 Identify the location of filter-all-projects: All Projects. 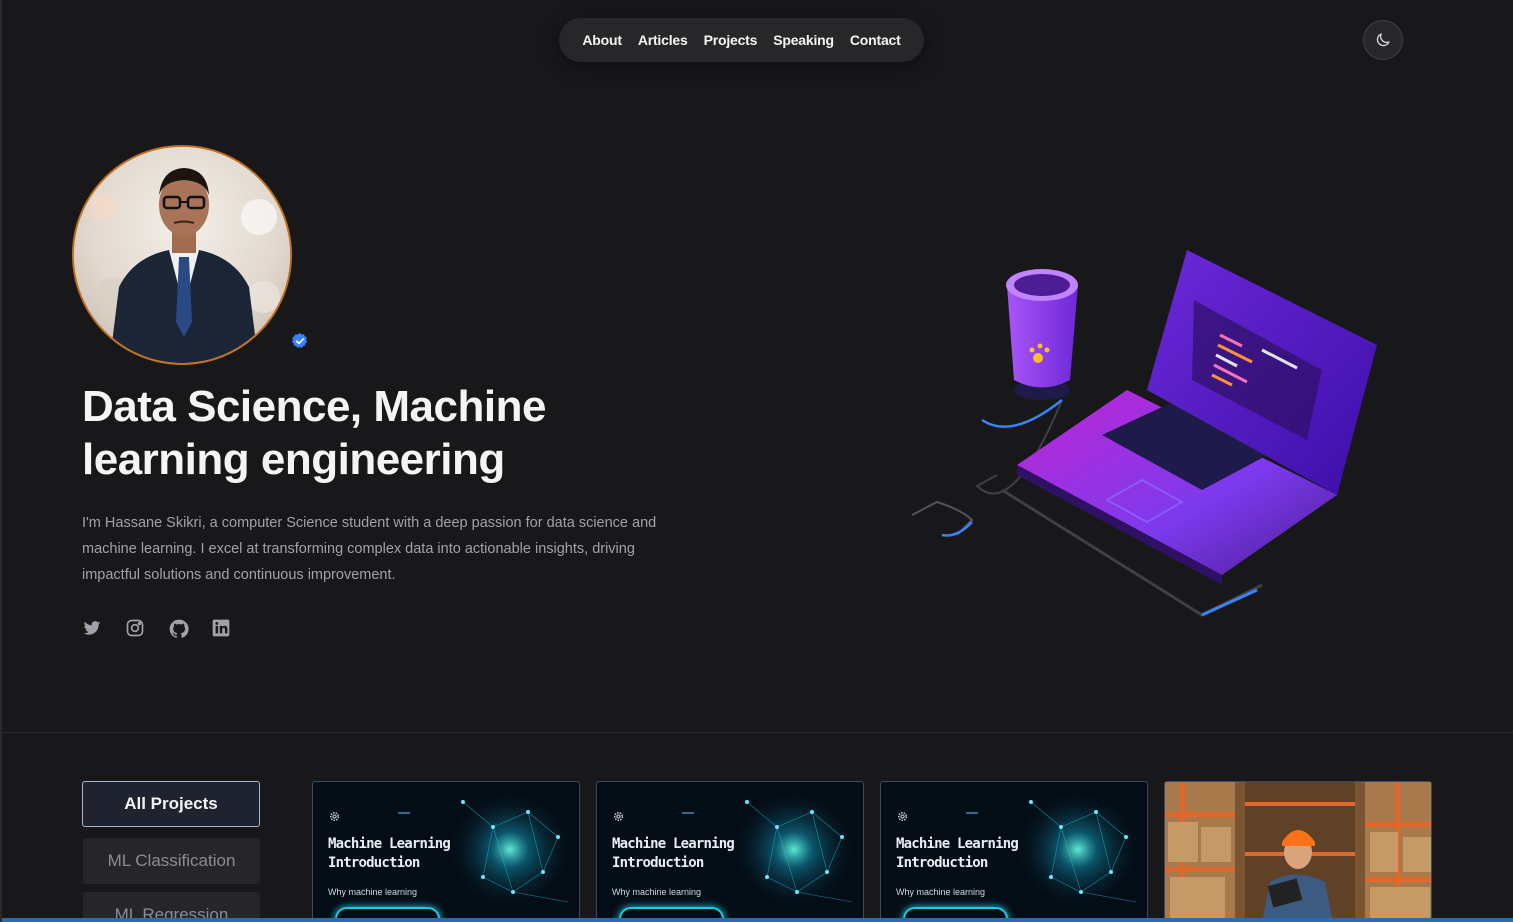
(171, 804).